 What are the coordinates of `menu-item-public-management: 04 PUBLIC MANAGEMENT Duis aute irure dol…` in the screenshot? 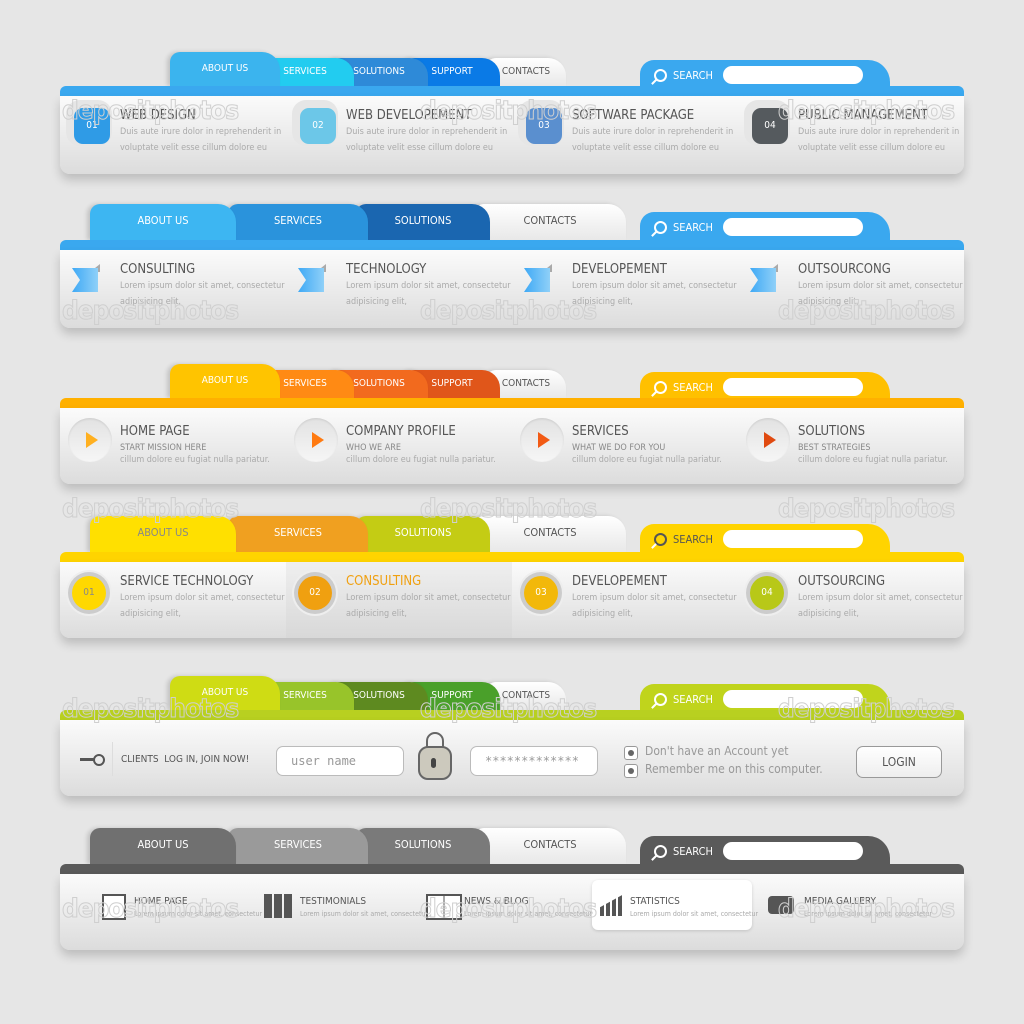 It's located at (851, 135).